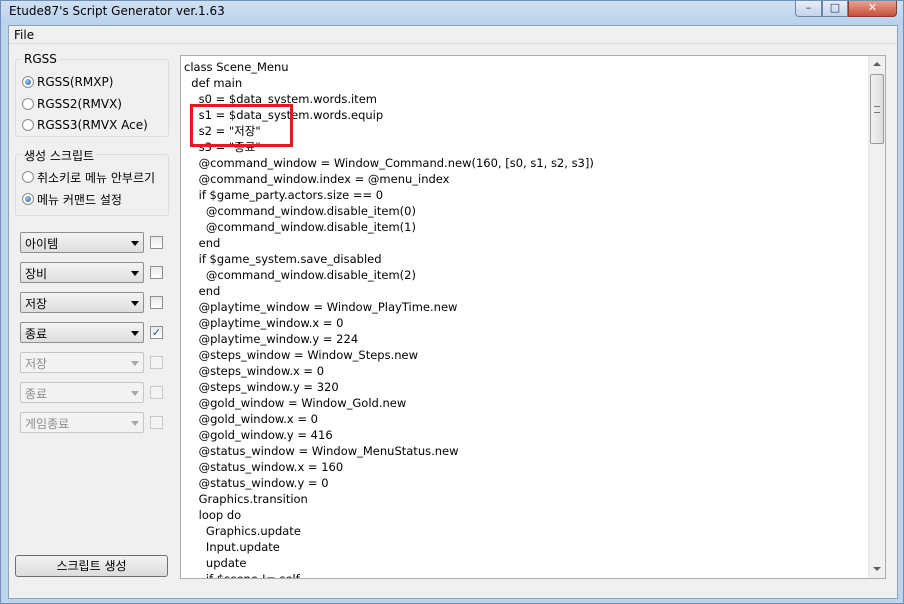  What do you see at coordinates (317, 179) in the screenshot?
I see `code-line: @command_window.index = @menu_index` at bounding box center [317, 179].